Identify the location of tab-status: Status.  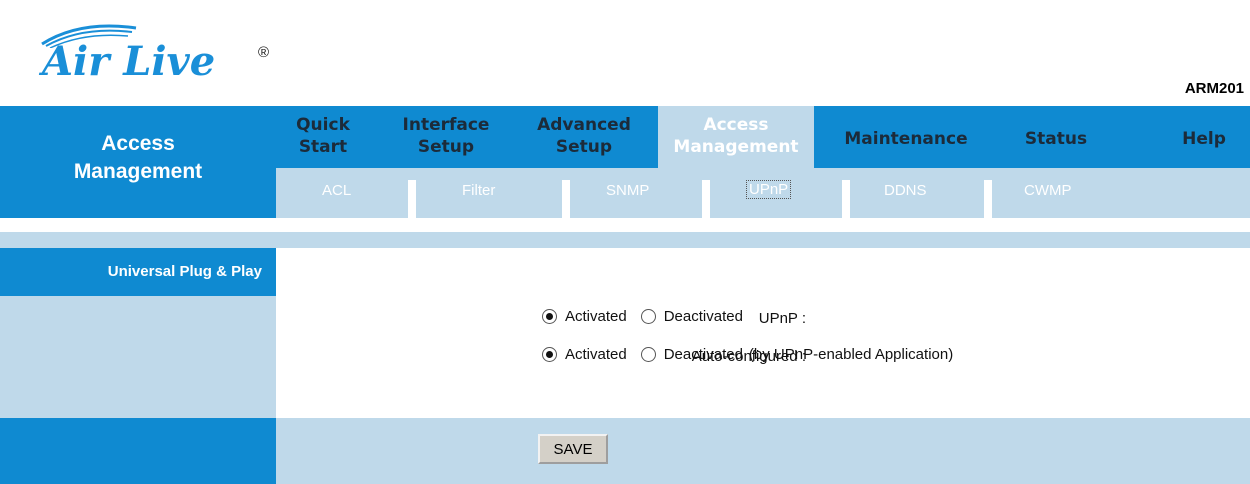
(1056, 139).